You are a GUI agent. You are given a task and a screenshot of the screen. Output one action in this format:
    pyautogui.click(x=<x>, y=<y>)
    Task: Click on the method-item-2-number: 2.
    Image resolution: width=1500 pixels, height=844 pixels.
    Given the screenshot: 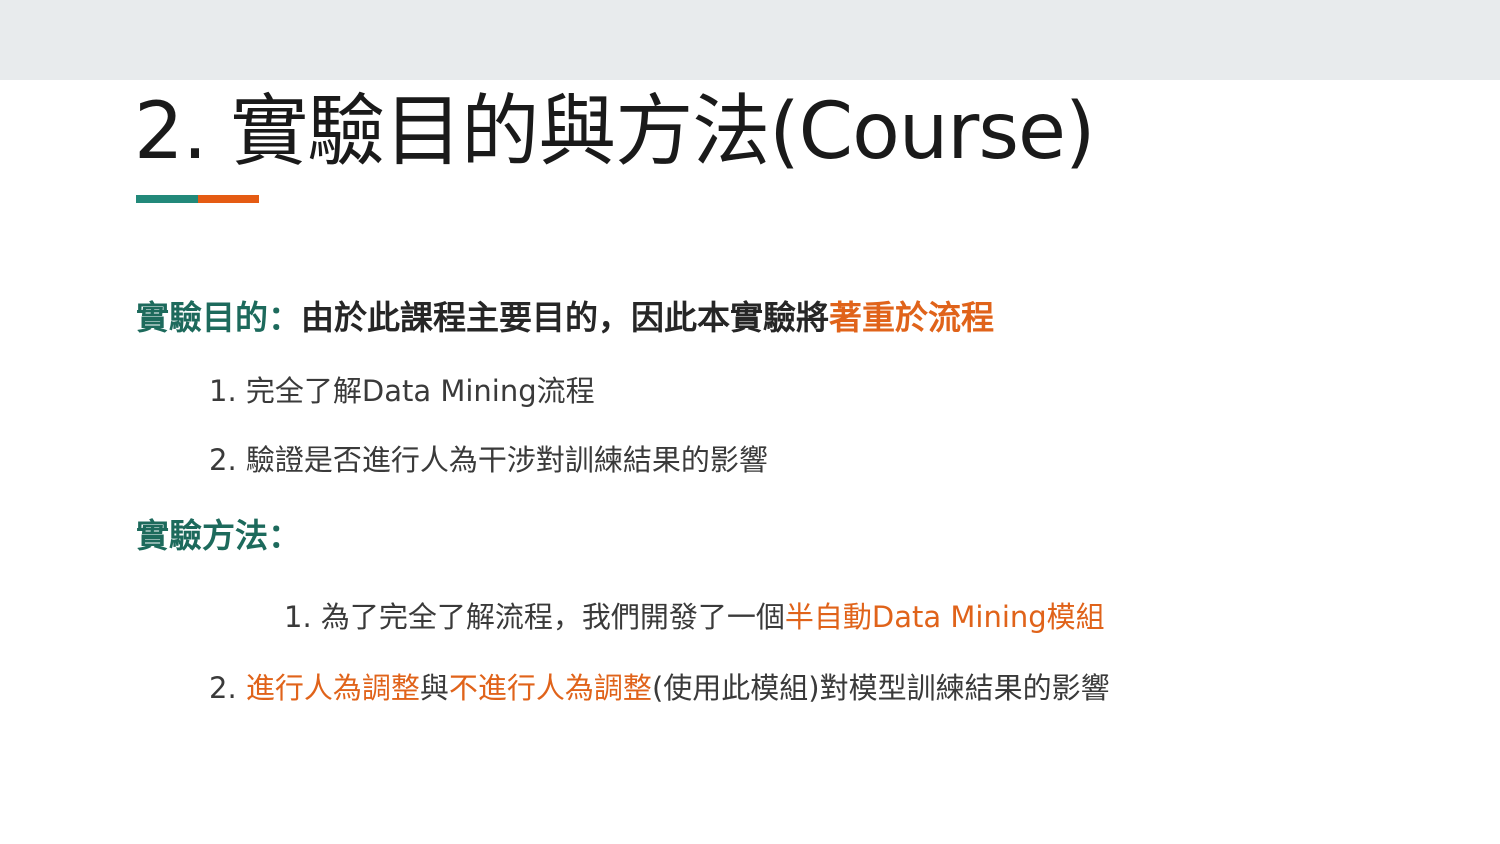 What is the action you would take?
    pyautogui.click(x=227, y=688)
    